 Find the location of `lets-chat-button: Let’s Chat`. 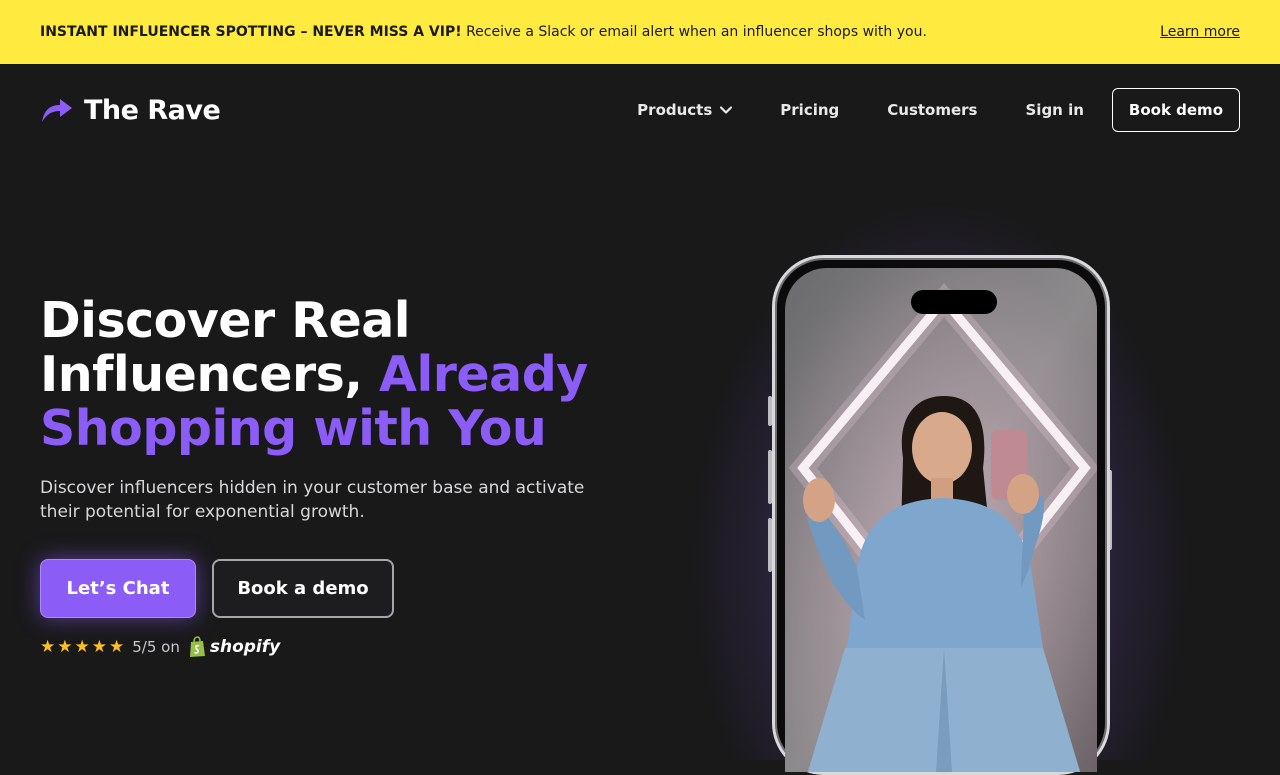

lets-chat-button: Let’s Chat is located at coordinates (118, 588).